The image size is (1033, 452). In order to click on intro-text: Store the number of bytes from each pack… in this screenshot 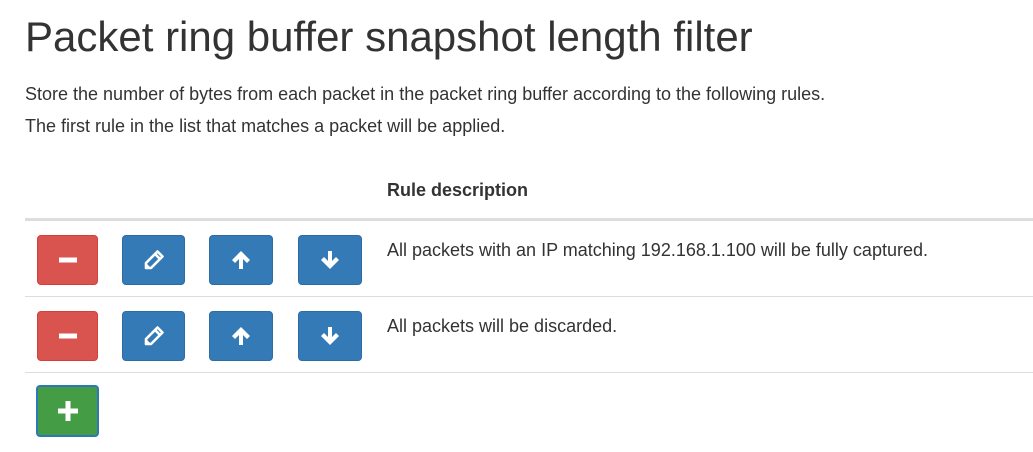, I will do `click(425, 110)`.